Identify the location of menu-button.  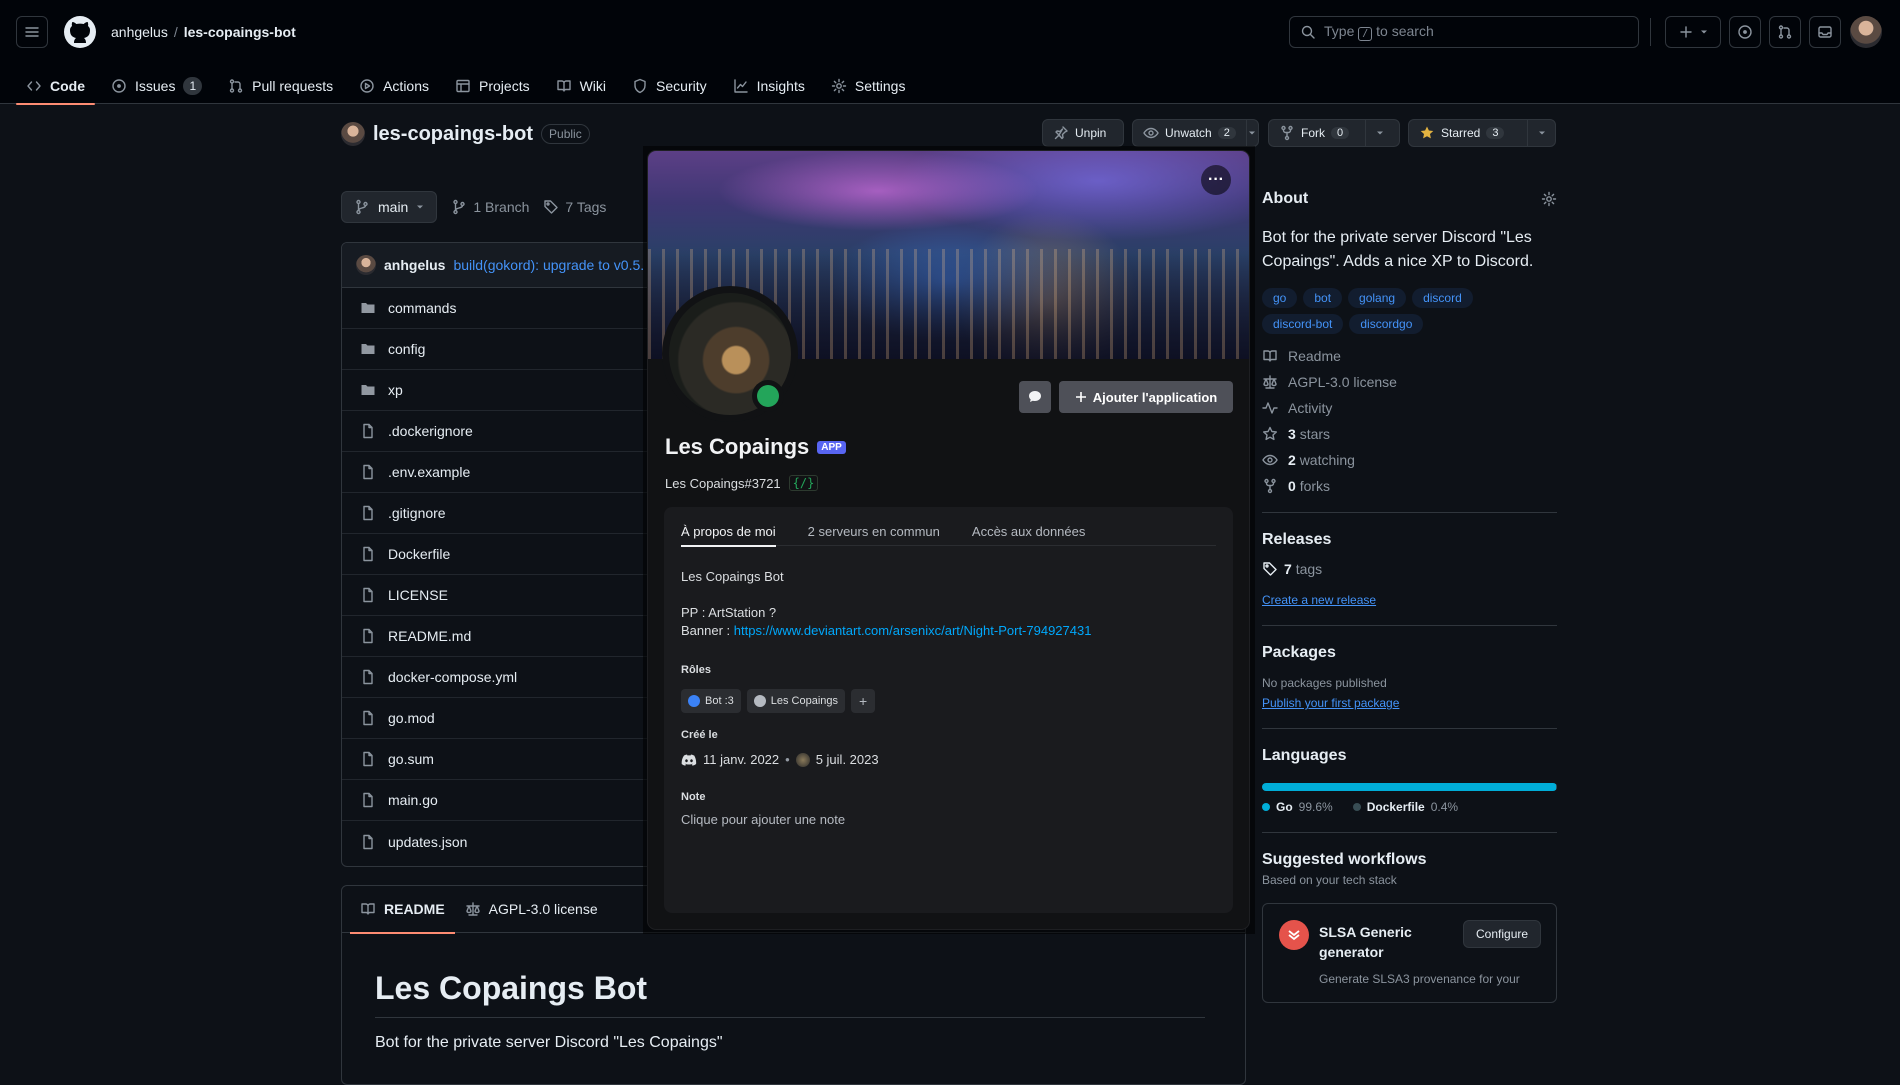
(32, 32).